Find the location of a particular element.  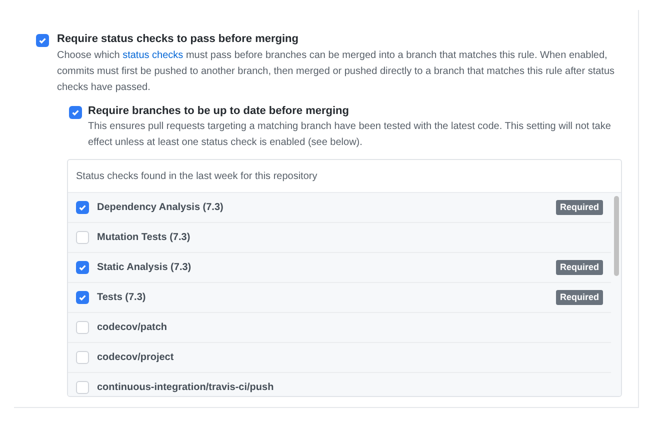

sub-rule-description: This ensures pull requests targeting a matching branch have been tested with the latest code. This setting will not take effect unless at least one status check is enabled (see below). is located at coordinates (350, 135).